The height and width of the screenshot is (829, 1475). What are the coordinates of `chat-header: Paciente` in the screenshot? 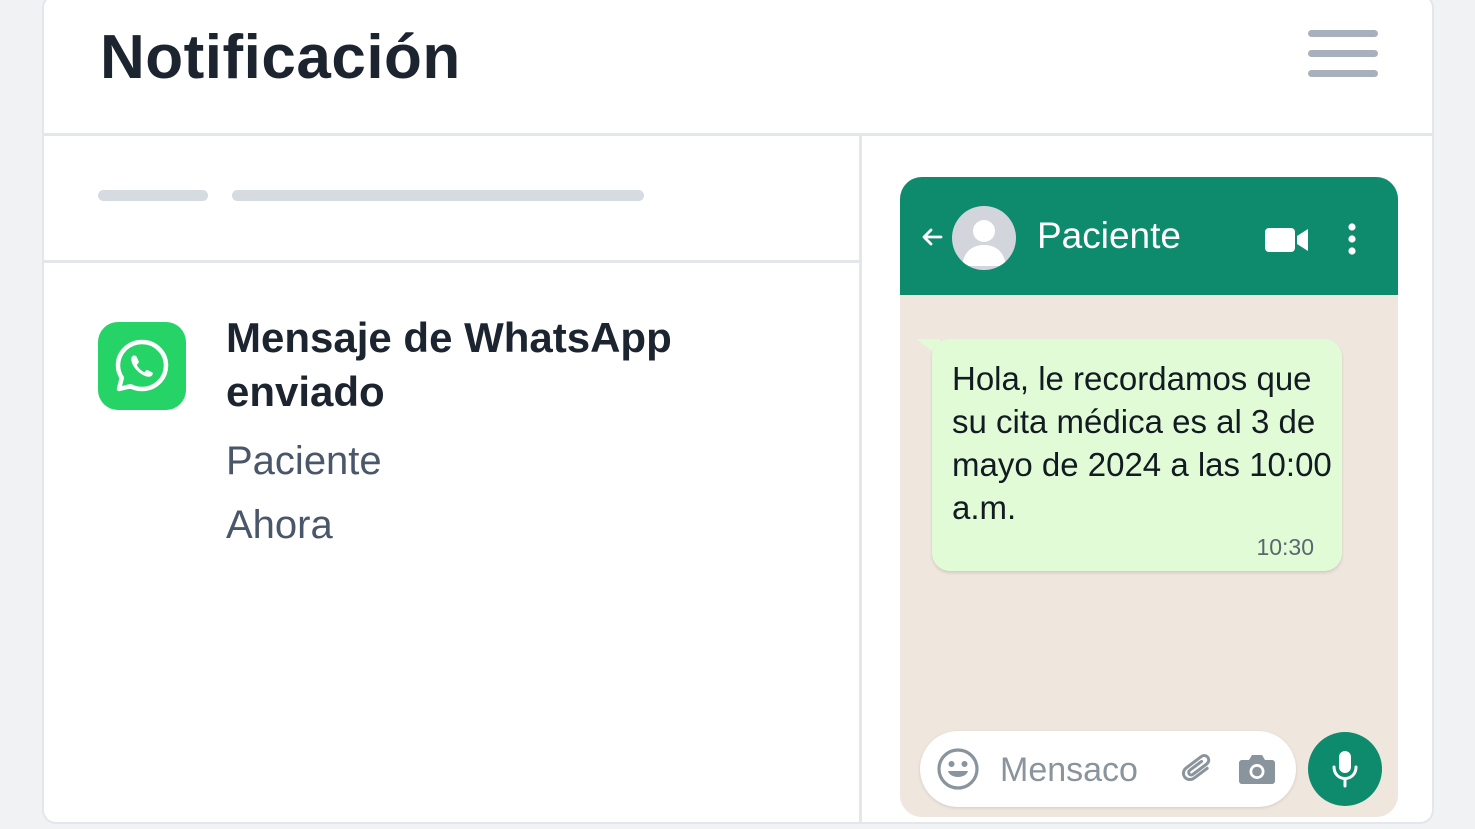 It's located at (1149, 236).